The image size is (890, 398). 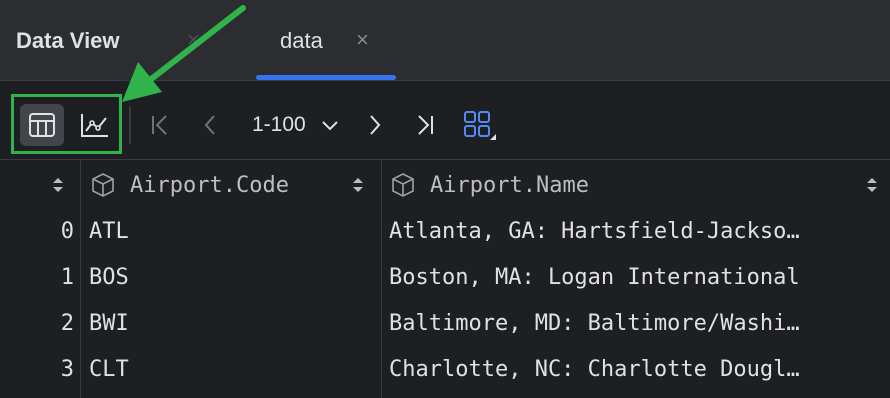 I want to click on sort-code-icon, so click(x=358, y=185).